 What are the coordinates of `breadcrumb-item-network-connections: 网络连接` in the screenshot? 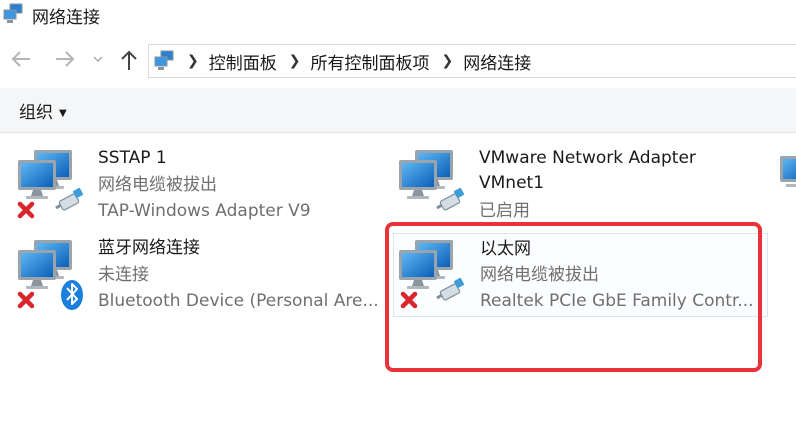 It's located at (497, 61).